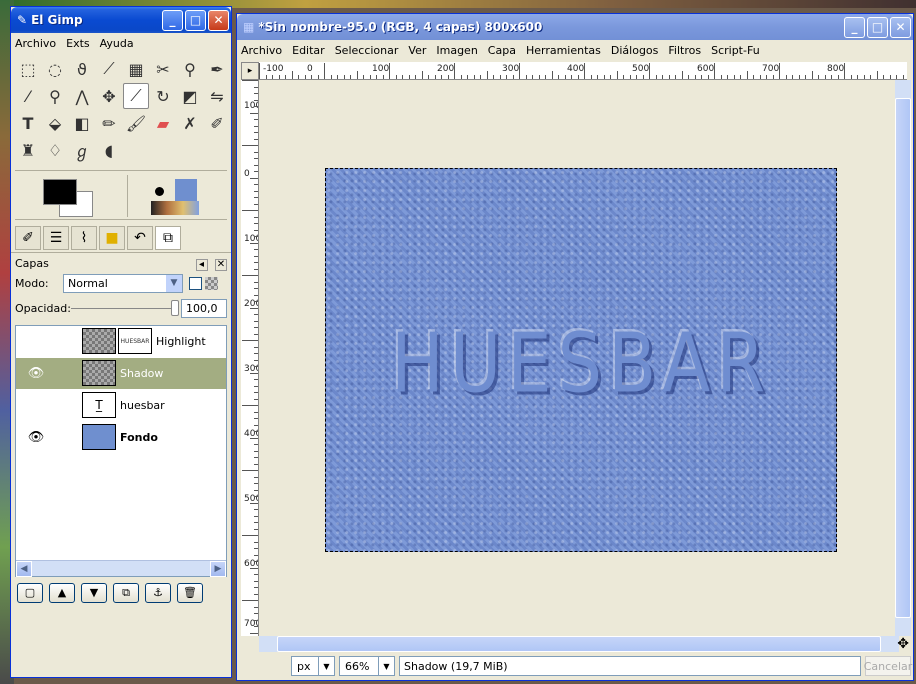 The image size is (916, 684). I want to click on measure-icon: ⋀, so click(82, 96).